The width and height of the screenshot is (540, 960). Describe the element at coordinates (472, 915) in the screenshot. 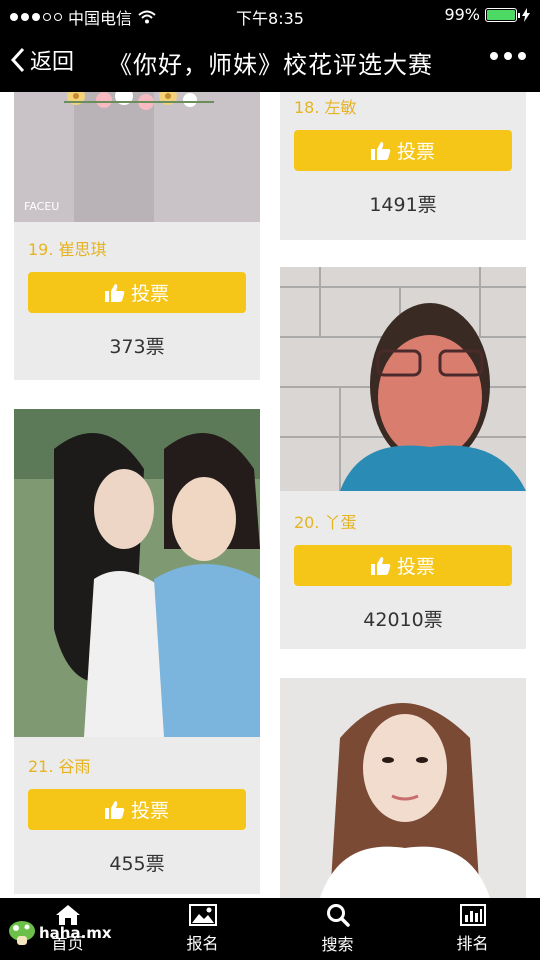

I see `bar-chart-icon` at that location.